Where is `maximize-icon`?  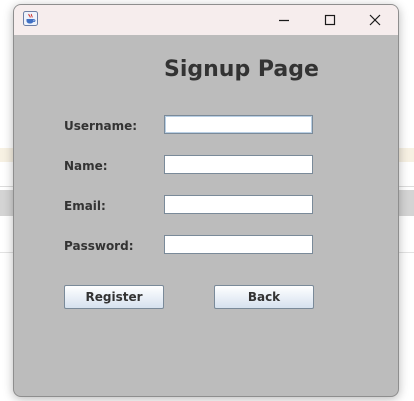 maximize-icon is located at coordinates (330, 20).